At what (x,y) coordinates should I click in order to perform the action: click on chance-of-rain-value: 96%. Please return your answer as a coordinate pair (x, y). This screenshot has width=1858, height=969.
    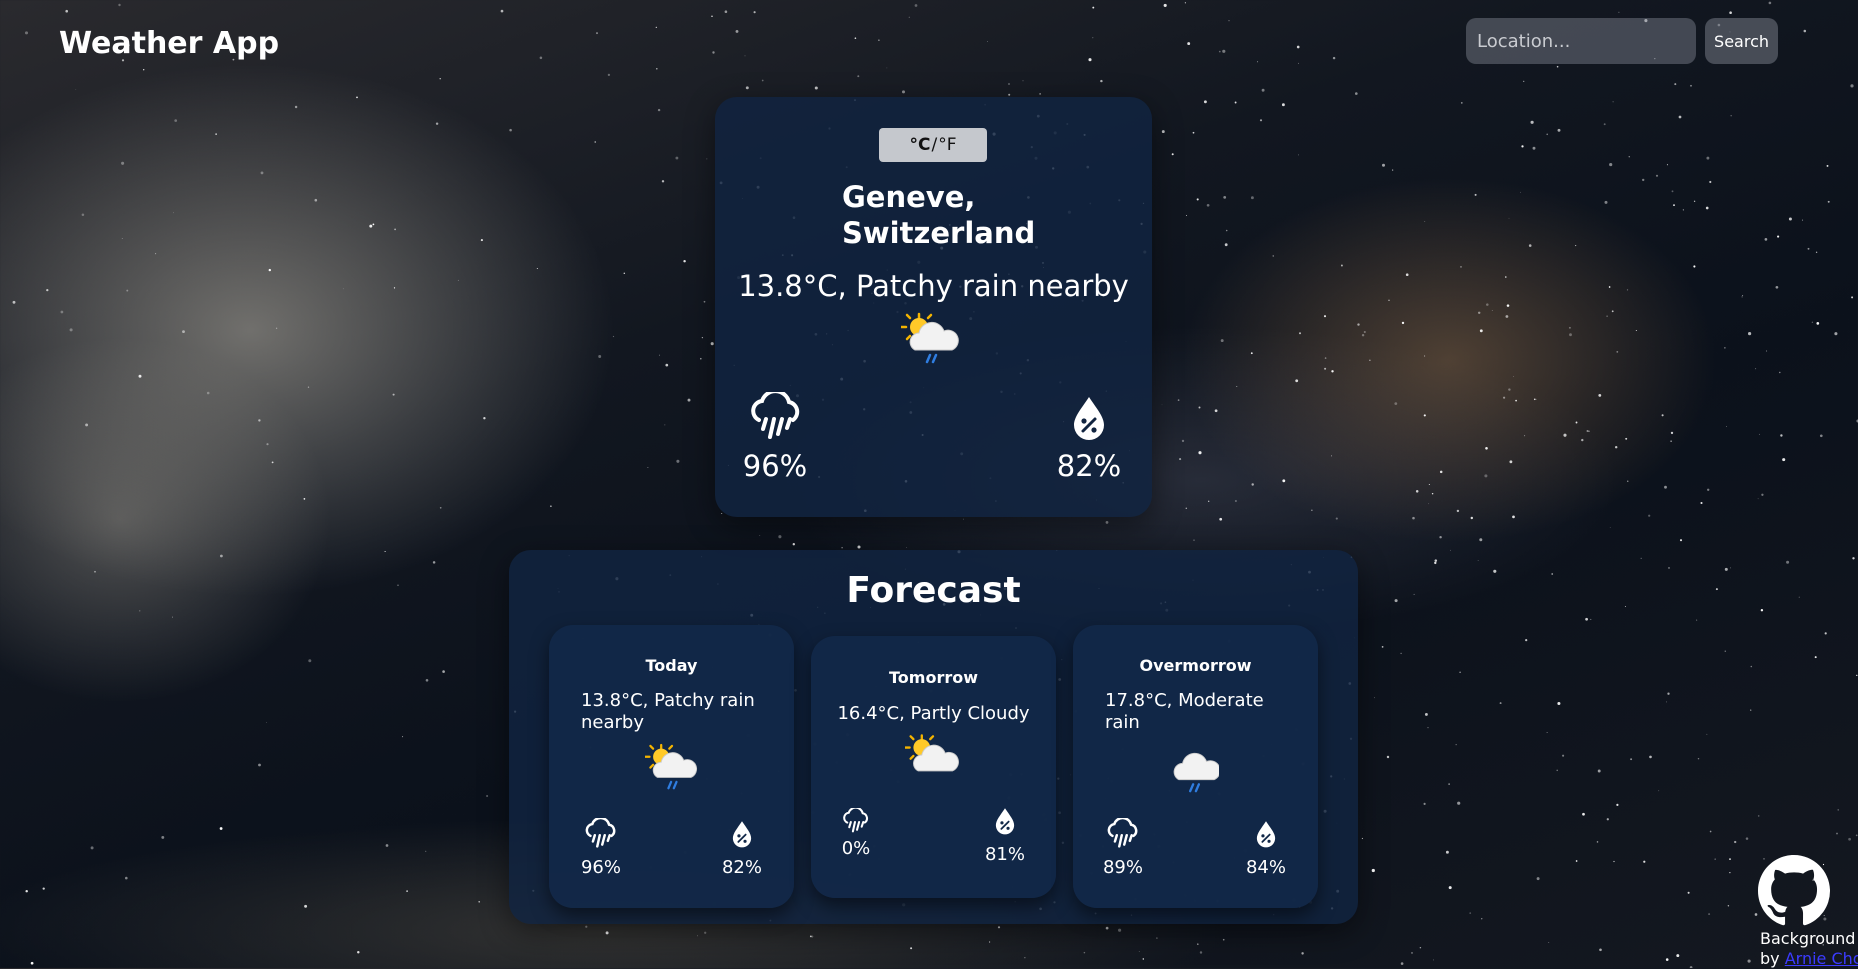
    Looking at the image, I should click on (775, 466).